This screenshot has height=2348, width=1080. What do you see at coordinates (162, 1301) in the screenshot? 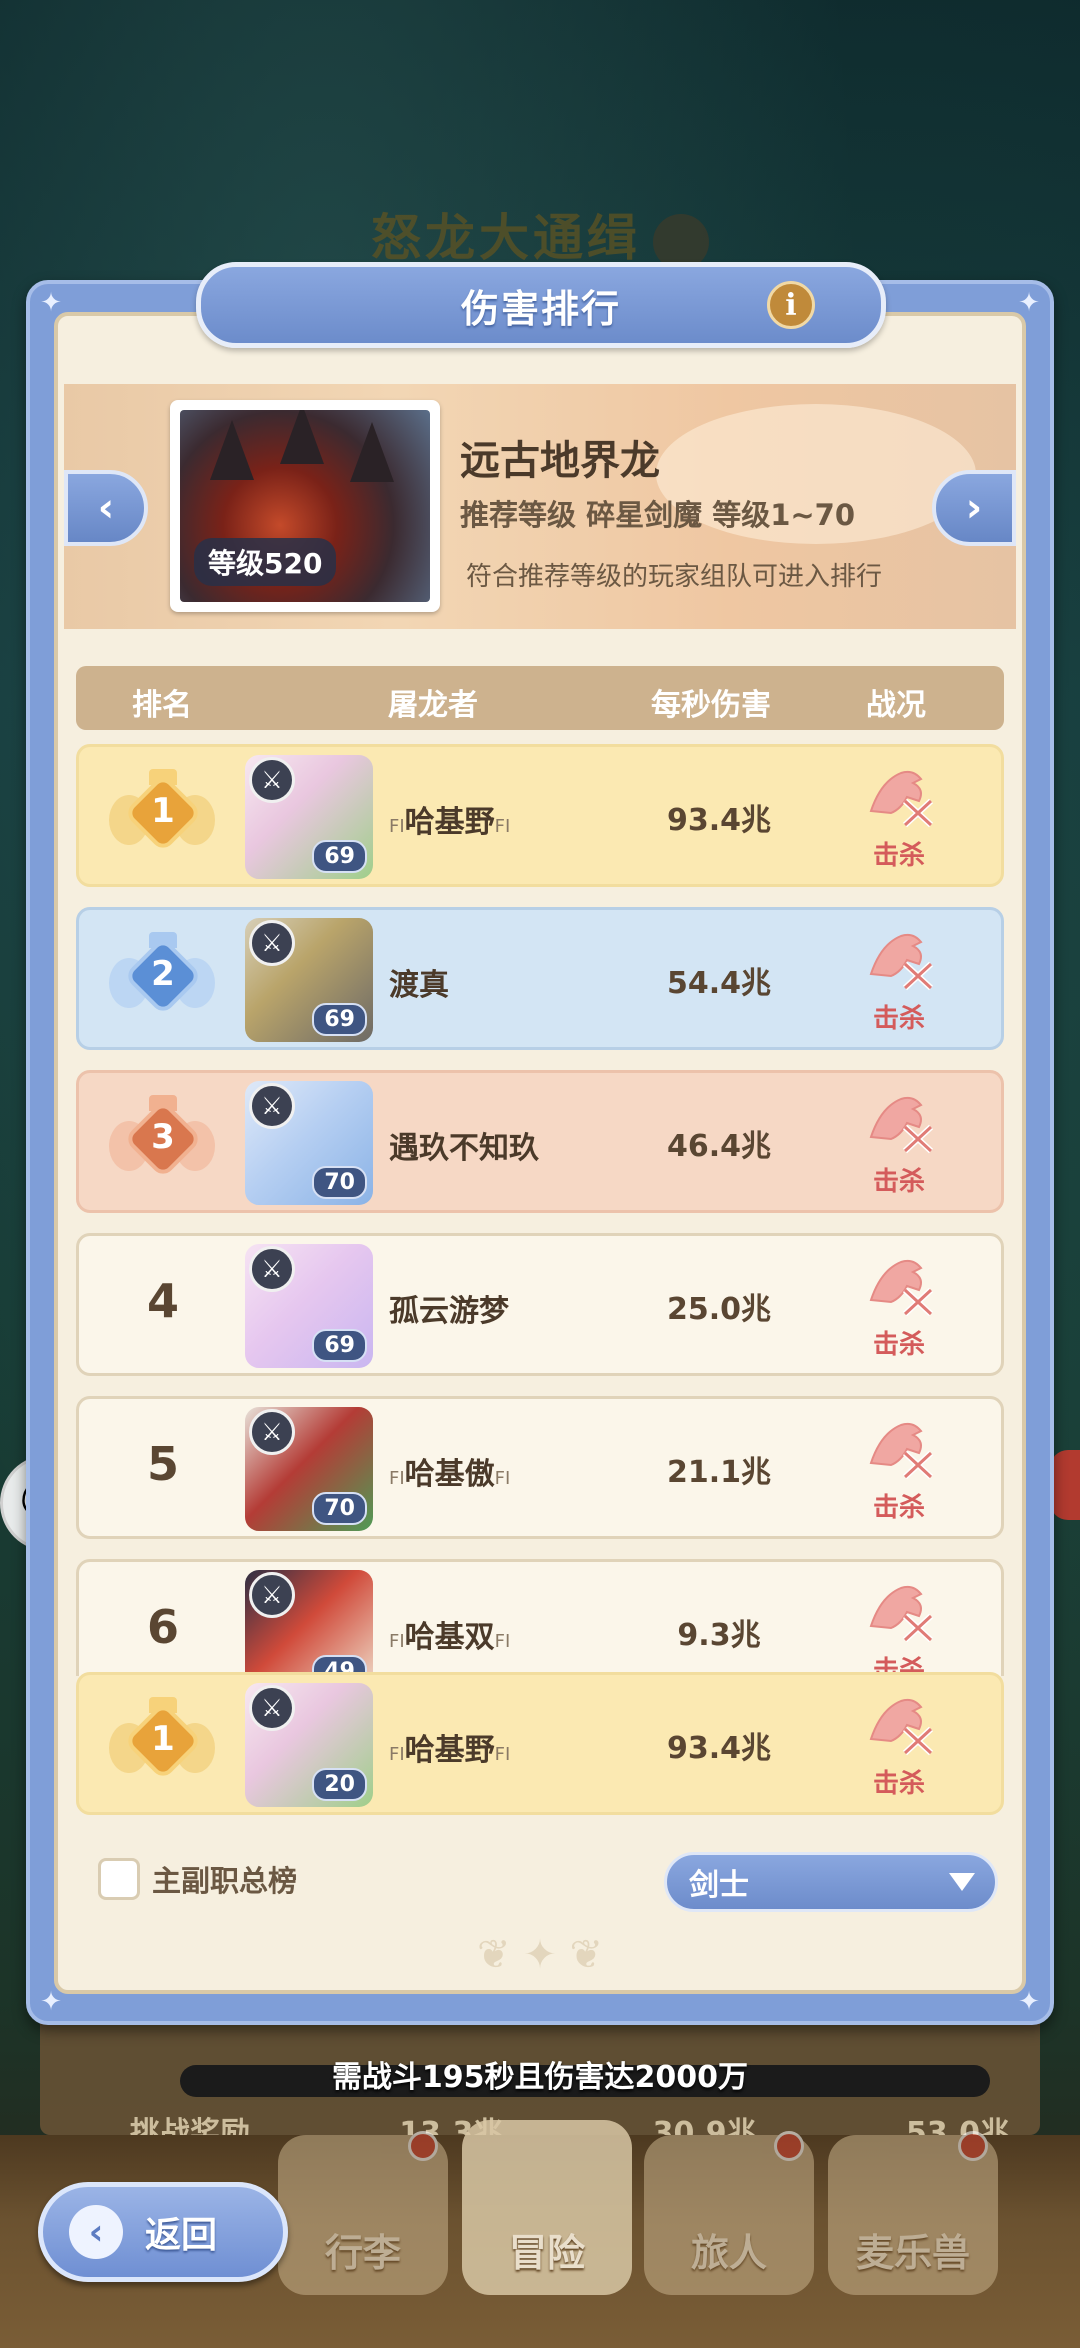
I see `rank-number: 4` at bounding box center [162, 1301].